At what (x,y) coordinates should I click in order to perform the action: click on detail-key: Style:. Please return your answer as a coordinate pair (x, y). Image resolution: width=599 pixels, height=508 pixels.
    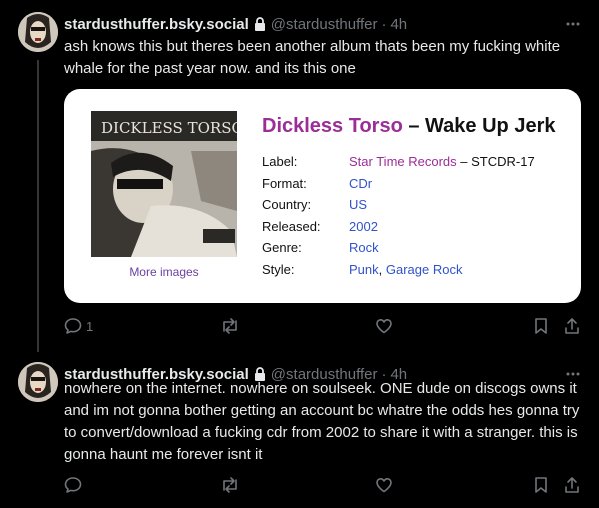
    Looking at the image, I should click on (278, 269).